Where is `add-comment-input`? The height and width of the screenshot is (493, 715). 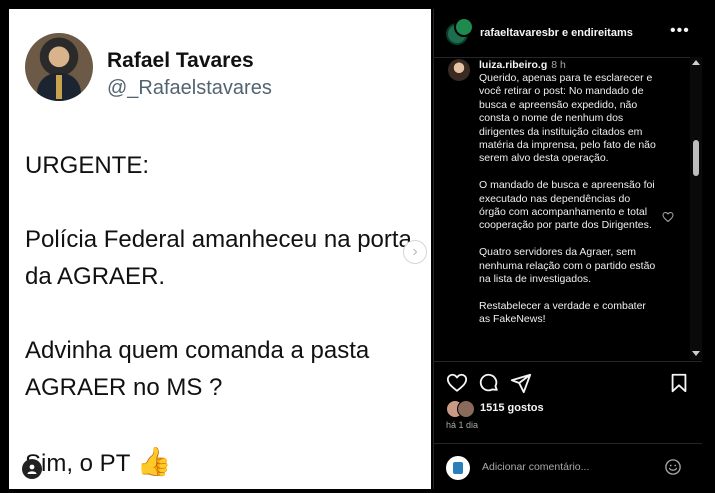 add-comment-input is located at coordinates (572, 467).